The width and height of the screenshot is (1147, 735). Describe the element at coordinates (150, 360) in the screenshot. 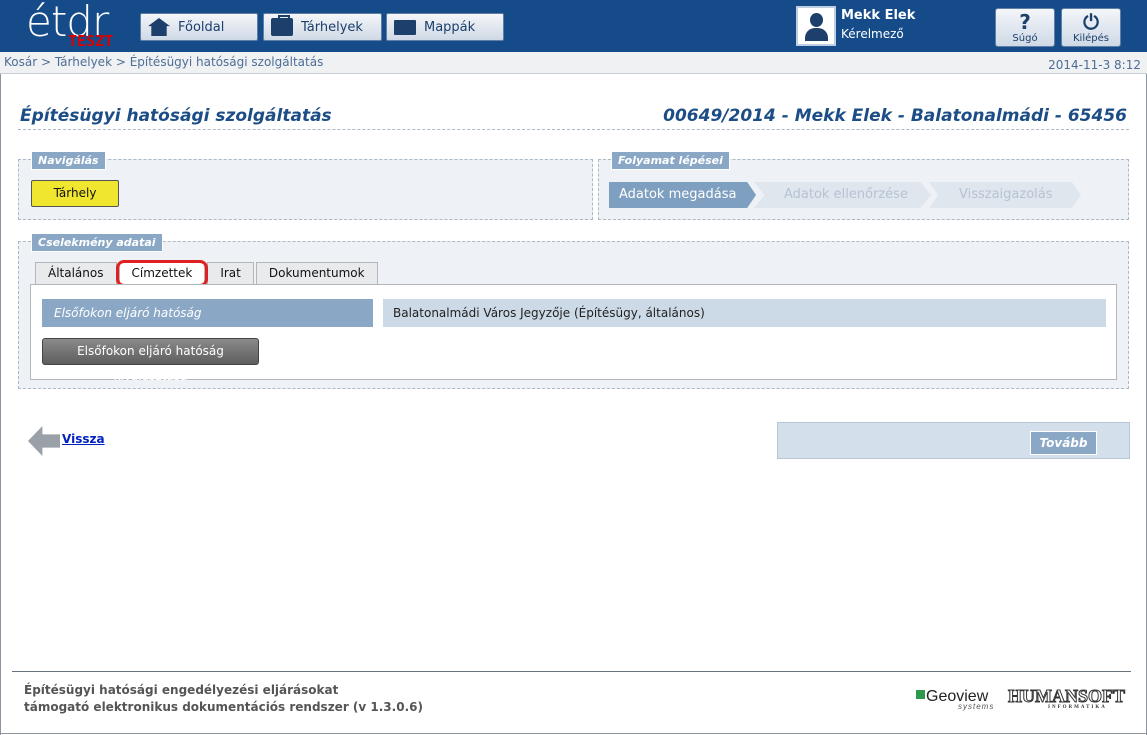

I see `select-authority-button: Elsőfokon eljáró hatóság kiválasztása` at that location.